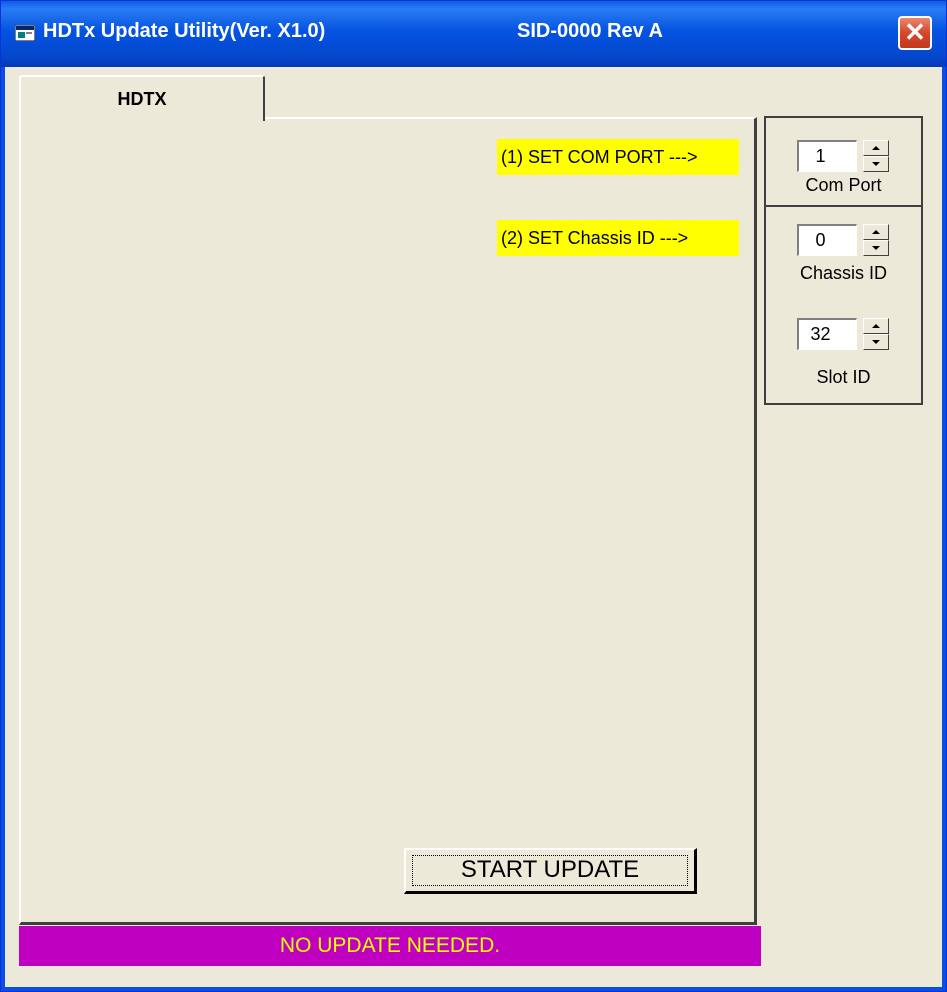  I want to click on chassis-id-input: 0, so click(827, 240).